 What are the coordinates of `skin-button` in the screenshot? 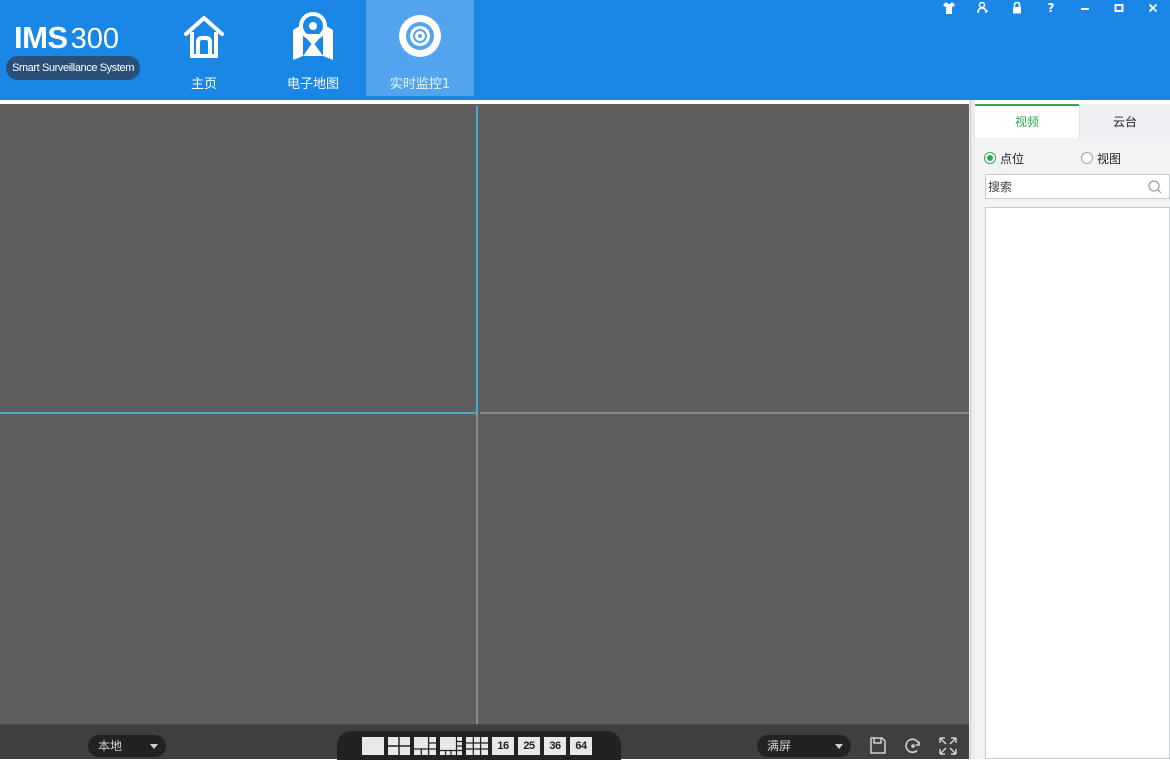 It's located at (949, 9).